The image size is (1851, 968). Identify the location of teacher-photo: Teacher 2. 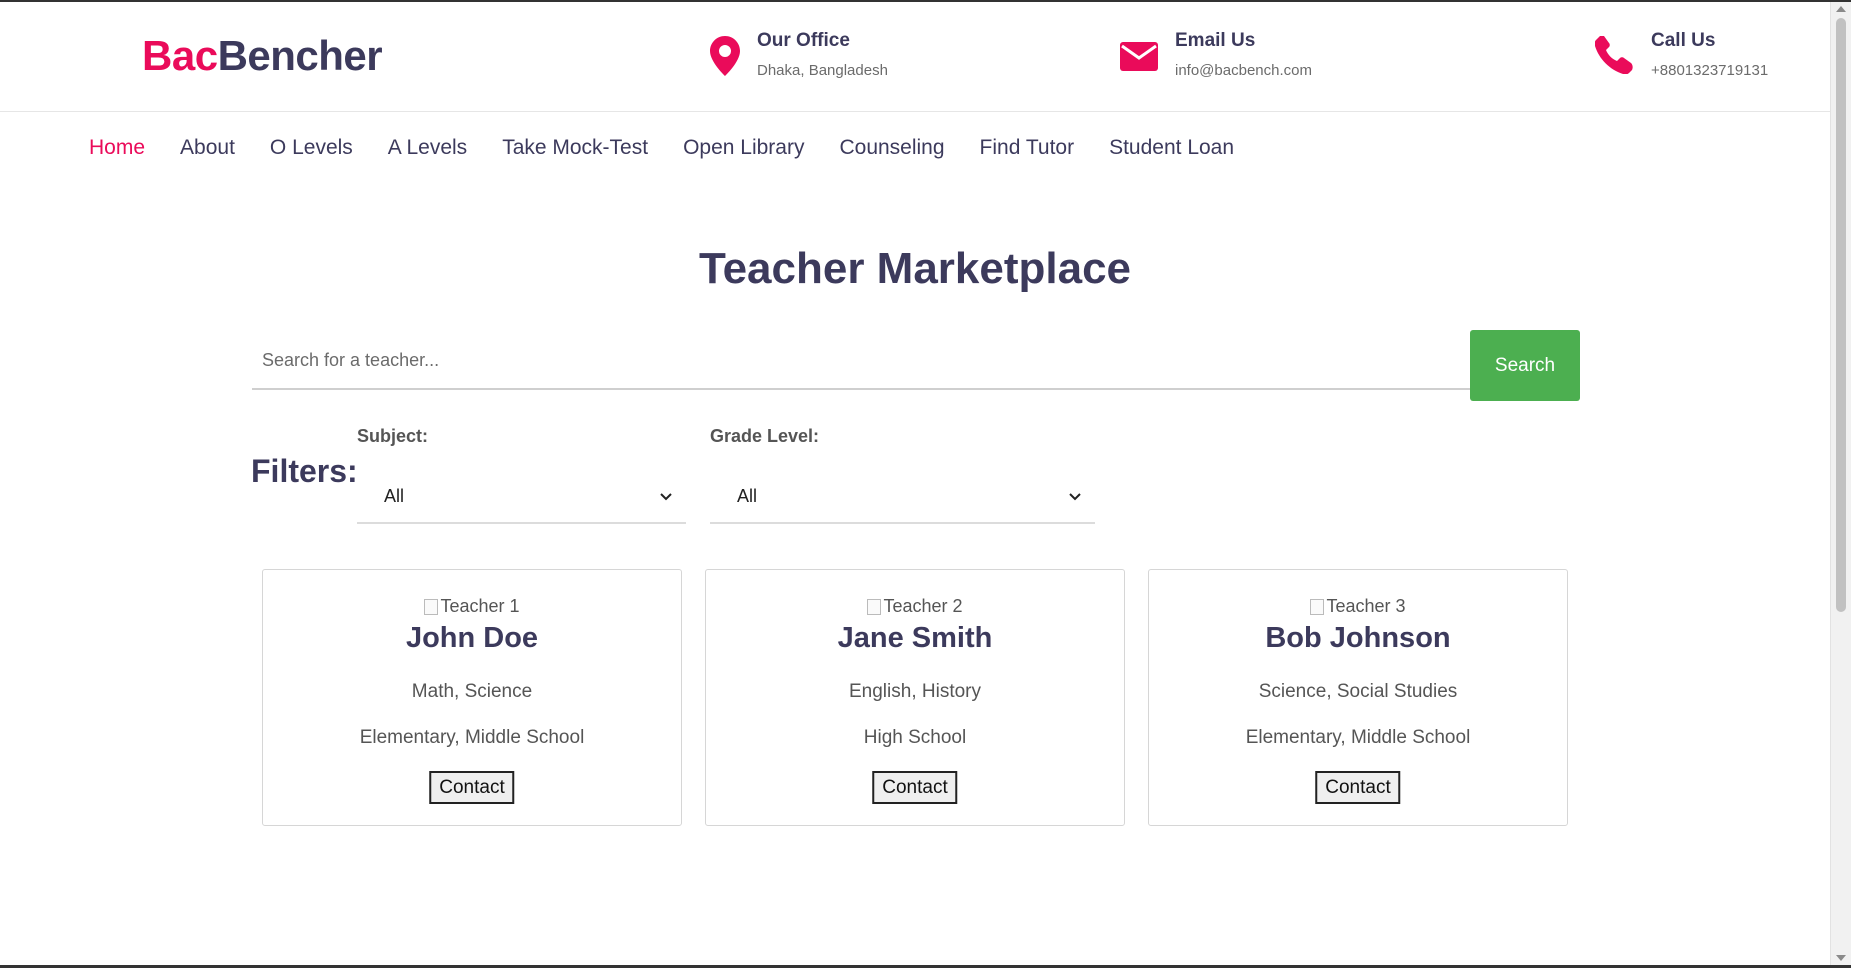
(915, 606).